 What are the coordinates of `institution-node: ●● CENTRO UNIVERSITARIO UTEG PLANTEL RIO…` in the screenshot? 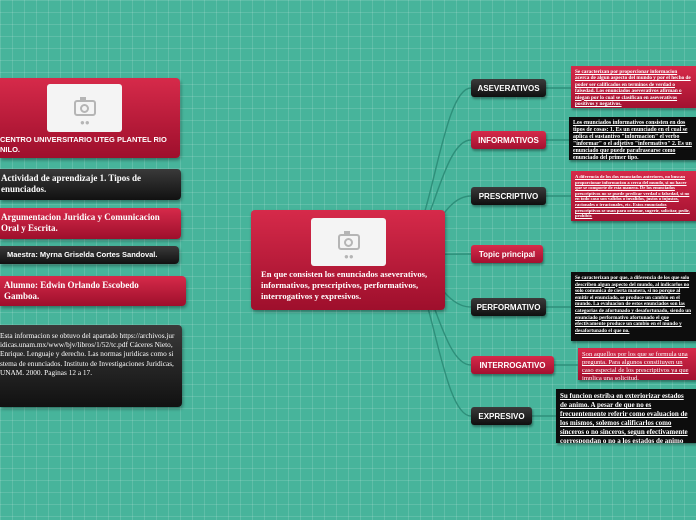 It's located at (90, 118).